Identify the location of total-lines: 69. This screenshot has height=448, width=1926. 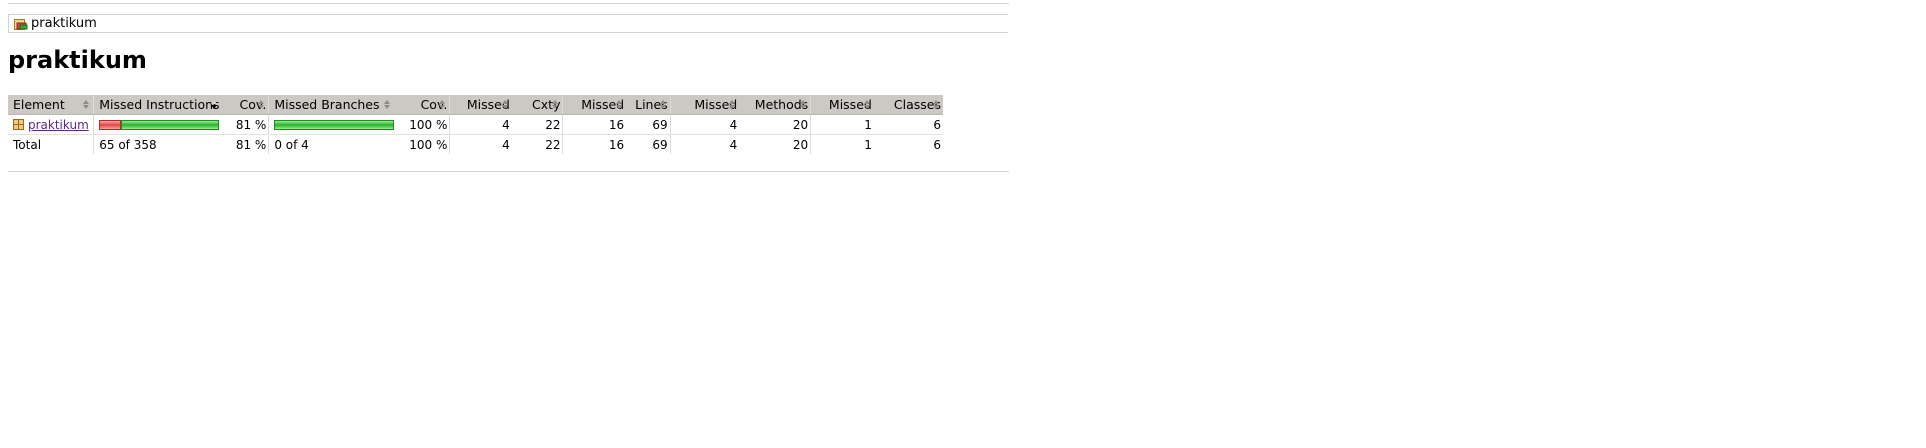
(660, 144).